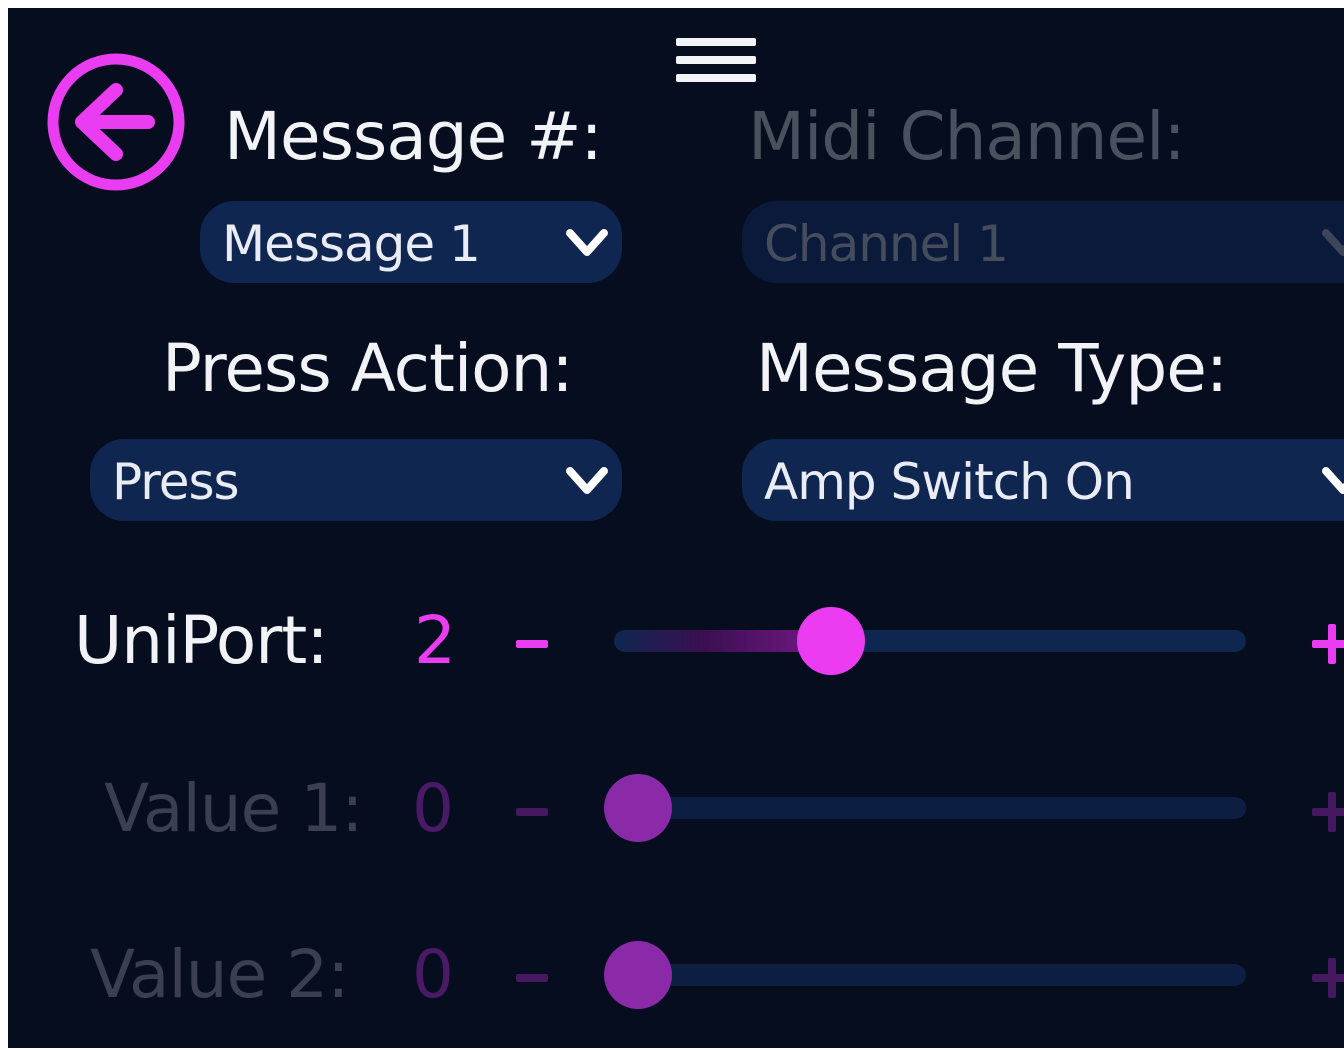 The image size is (1344, 1050). I want to click on value1-label: Value 1:, so click(233, 808).